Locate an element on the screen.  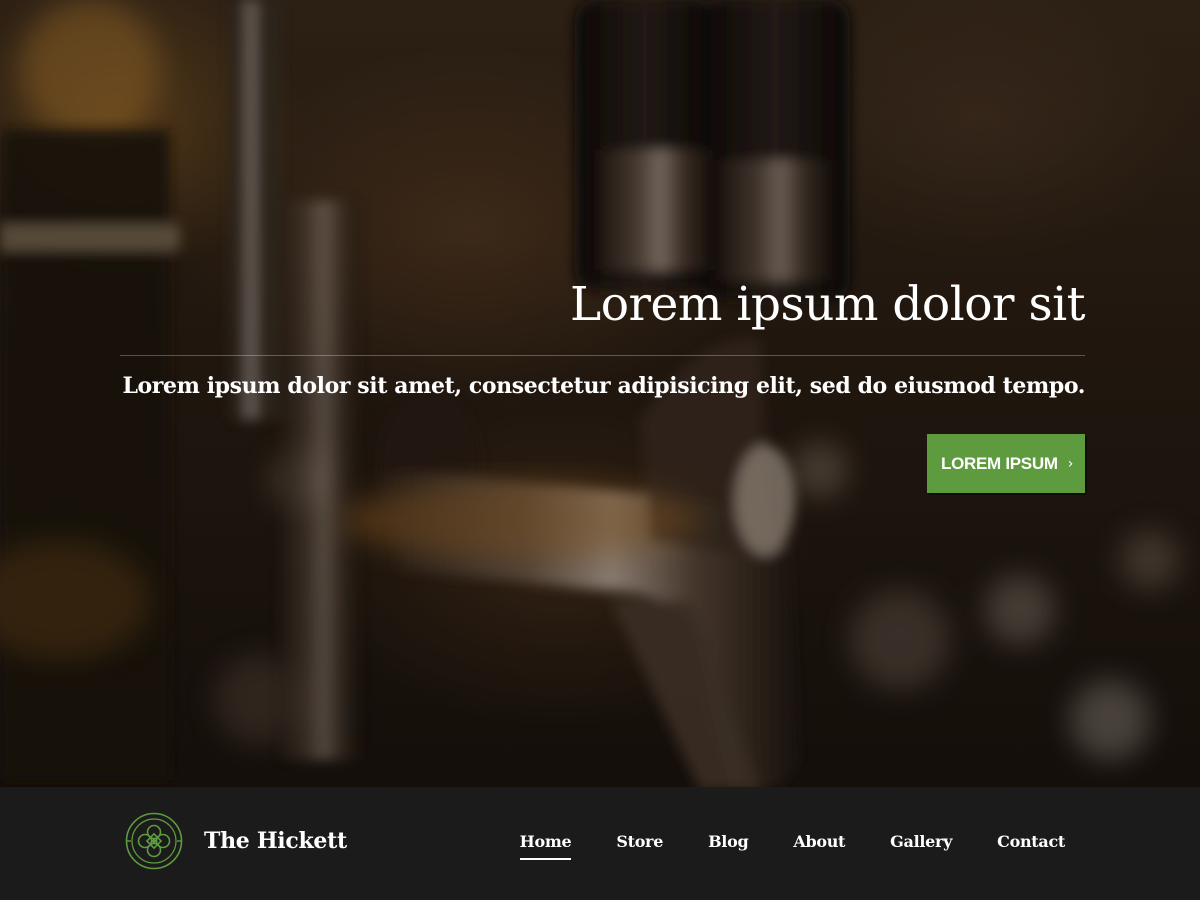
cta-button-label: LOREM IPSUM is located at coordinates (999, 463).